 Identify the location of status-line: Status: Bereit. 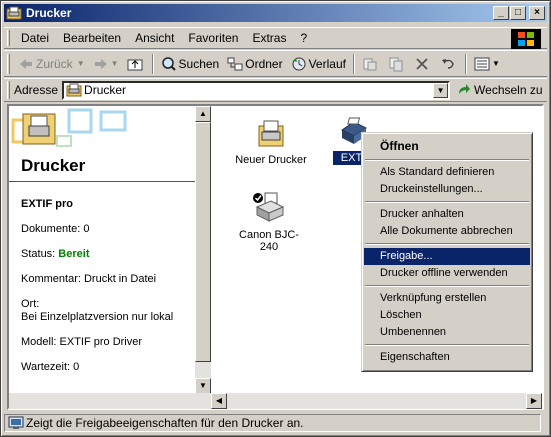
(55, 254).